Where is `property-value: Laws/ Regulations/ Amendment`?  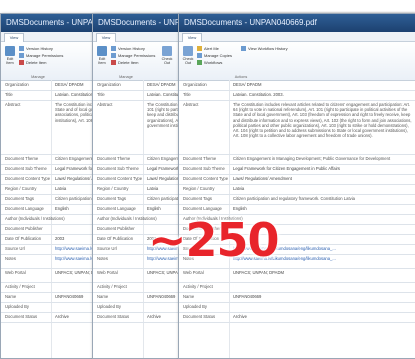 property-value: Laws/ Regulations/ Amendment is located at coordinates (262, 178).